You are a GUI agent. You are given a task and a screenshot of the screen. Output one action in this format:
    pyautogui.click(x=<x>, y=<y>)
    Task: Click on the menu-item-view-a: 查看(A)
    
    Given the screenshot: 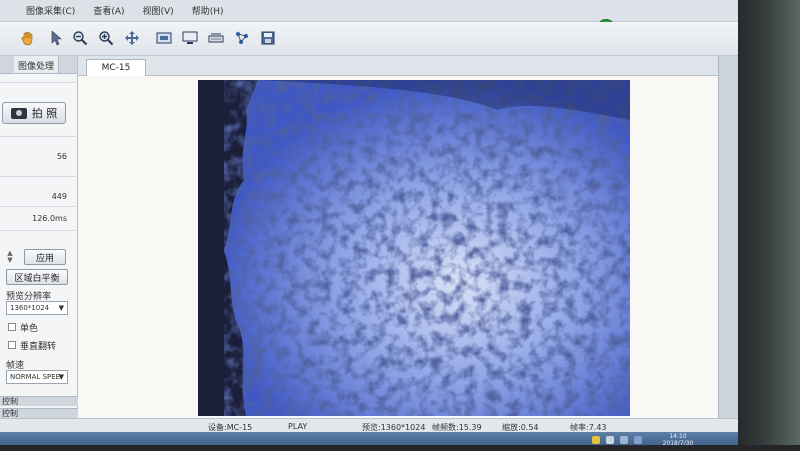 What is the action you would take?
    pyautogui.click(x=108, y=10)
    